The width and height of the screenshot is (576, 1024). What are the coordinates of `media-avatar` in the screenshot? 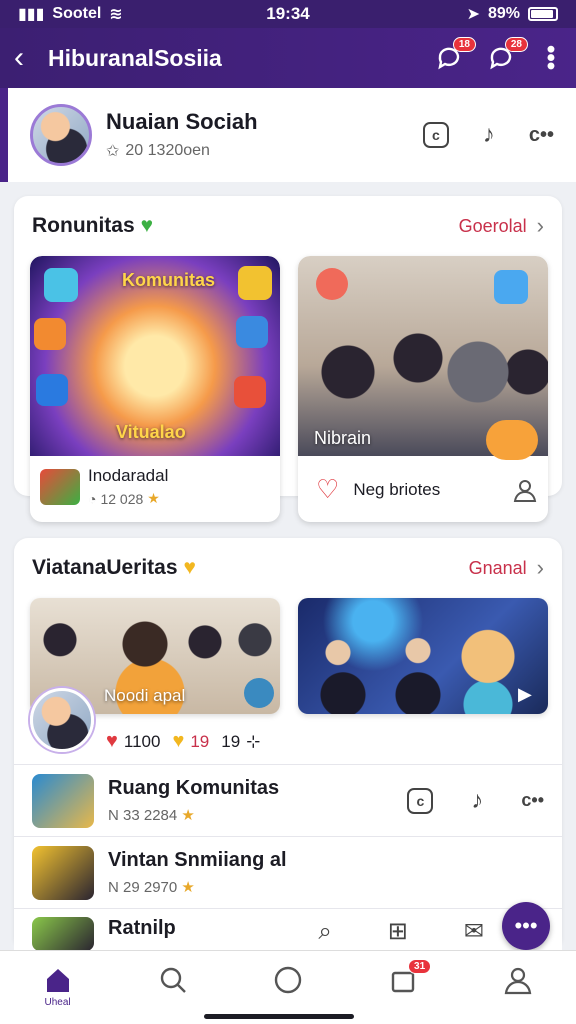 It's located at (62, 720).